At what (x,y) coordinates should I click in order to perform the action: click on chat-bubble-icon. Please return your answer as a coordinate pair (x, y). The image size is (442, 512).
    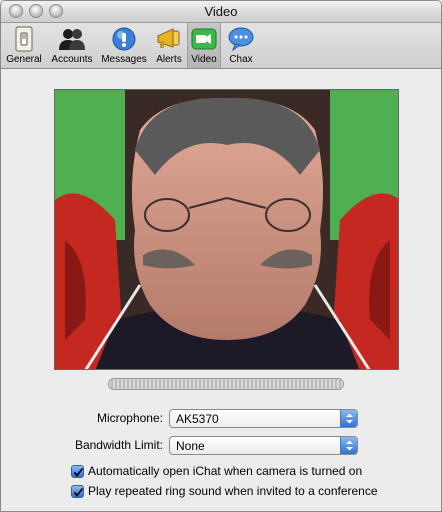
    Looking at the image, I should click on (241, 39).